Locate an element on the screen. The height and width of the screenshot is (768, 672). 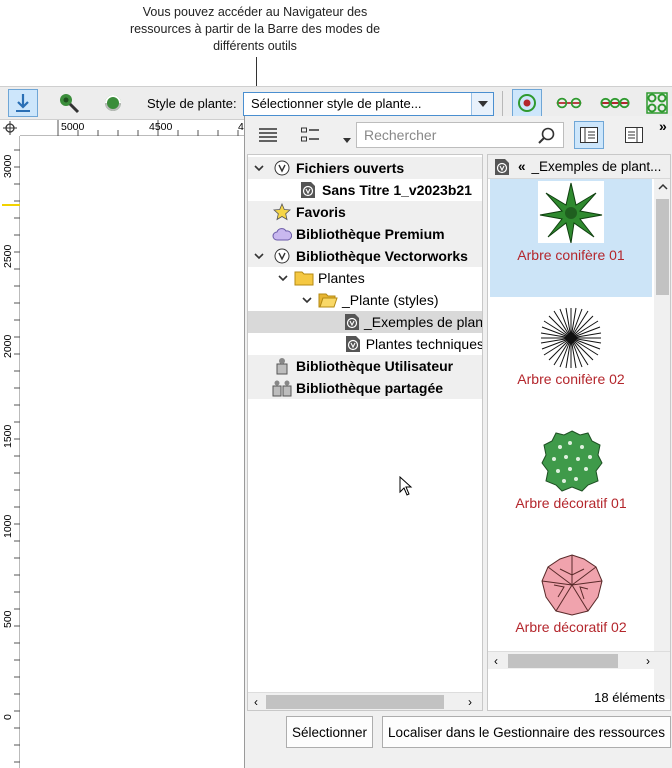
vectorworks-icon is located at coordinates (282, 256).